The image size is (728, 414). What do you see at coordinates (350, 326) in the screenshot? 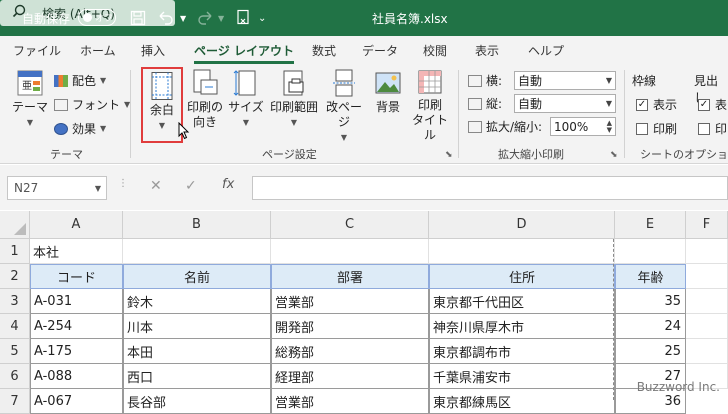
I see `cell-dept: 開発部` at bounding box center [350, 326].